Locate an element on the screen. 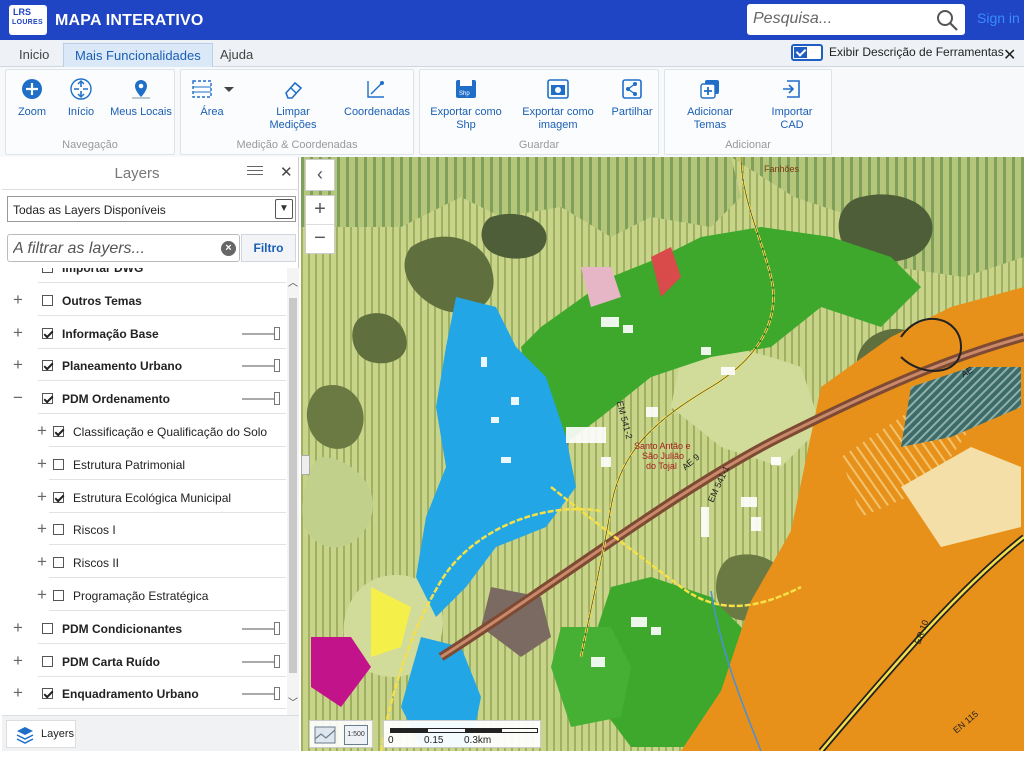  scroll-up-icon: ︿ is located at coordinates (293, 281).